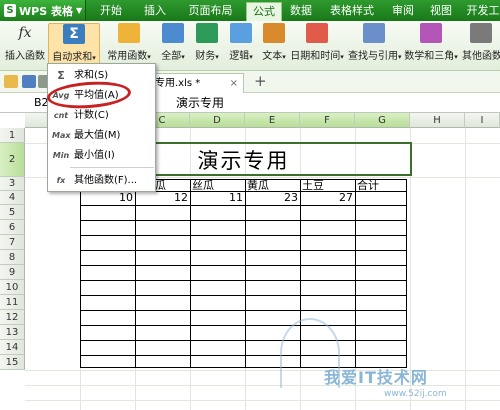 This screenshot has width=500, height=410. I want to click on autosum-button: Σ 自动求和▾, so click(74, 45).